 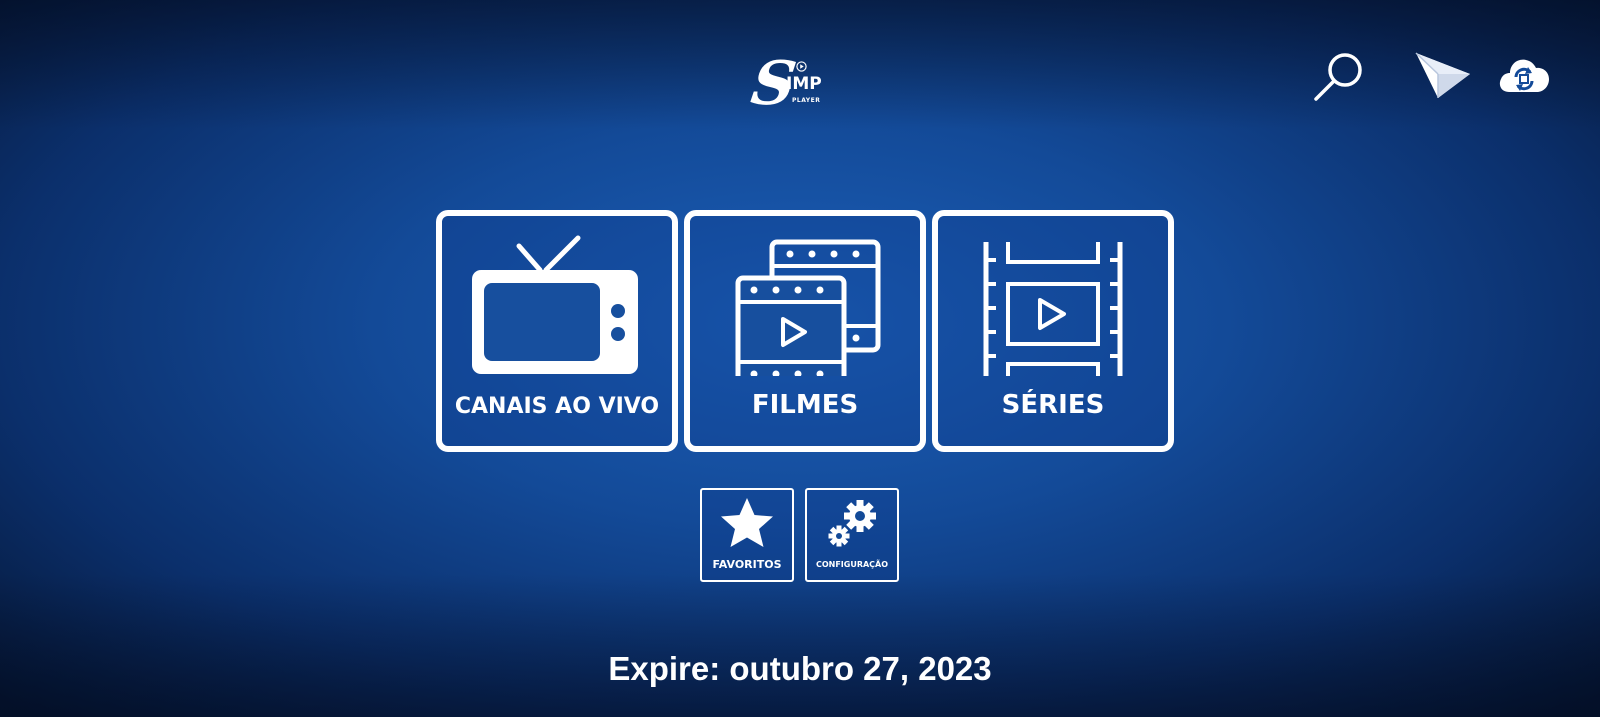 What do you see at coordinates (747, 564) in the screenshot?
I see `favorites-label: FAVORITOS` at bounding box center [747, 564].